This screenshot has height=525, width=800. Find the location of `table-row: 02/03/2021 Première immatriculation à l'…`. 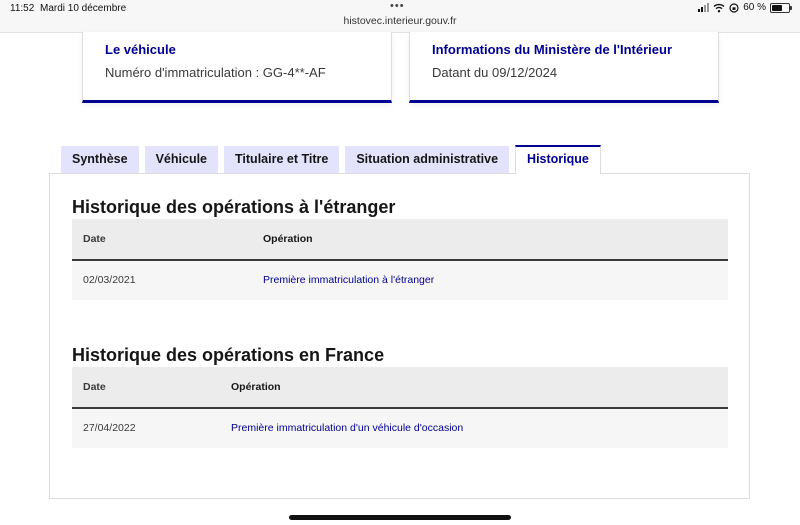

table-row: 02/03/2021 Première immatriculation à l'… is located at coordinates (400, 280).